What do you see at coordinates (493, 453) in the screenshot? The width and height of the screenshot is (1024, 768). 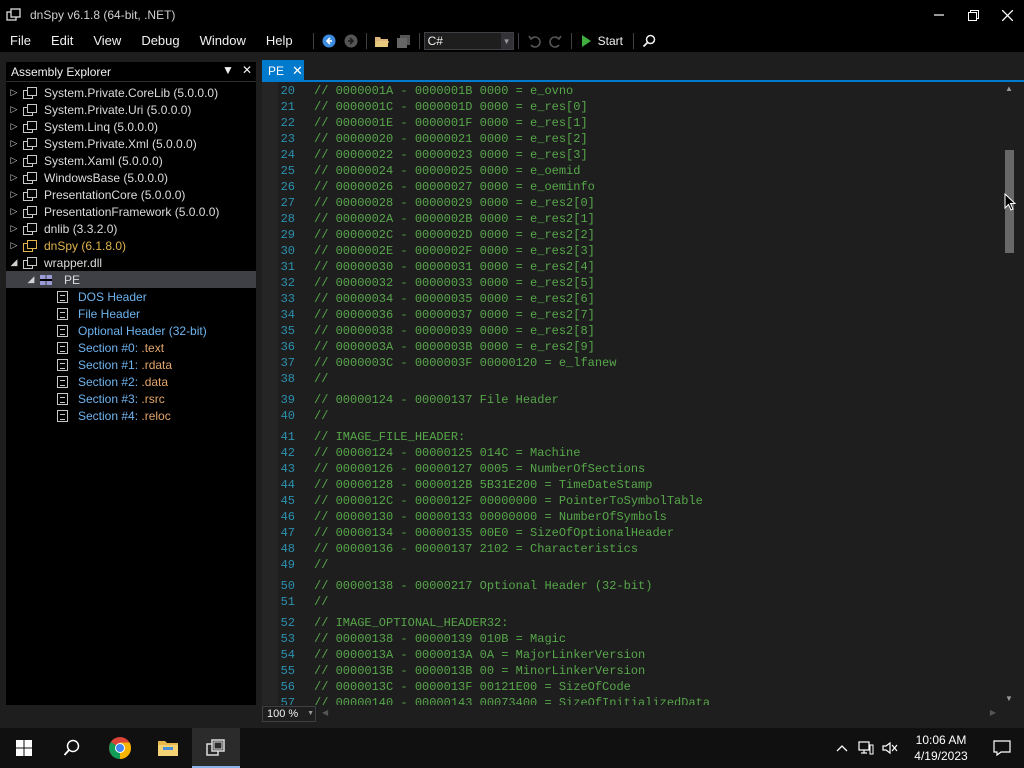 I see `code-line: 42 // 00000124 - 00000125 014C = Machine` at bounding box center [493, 453].